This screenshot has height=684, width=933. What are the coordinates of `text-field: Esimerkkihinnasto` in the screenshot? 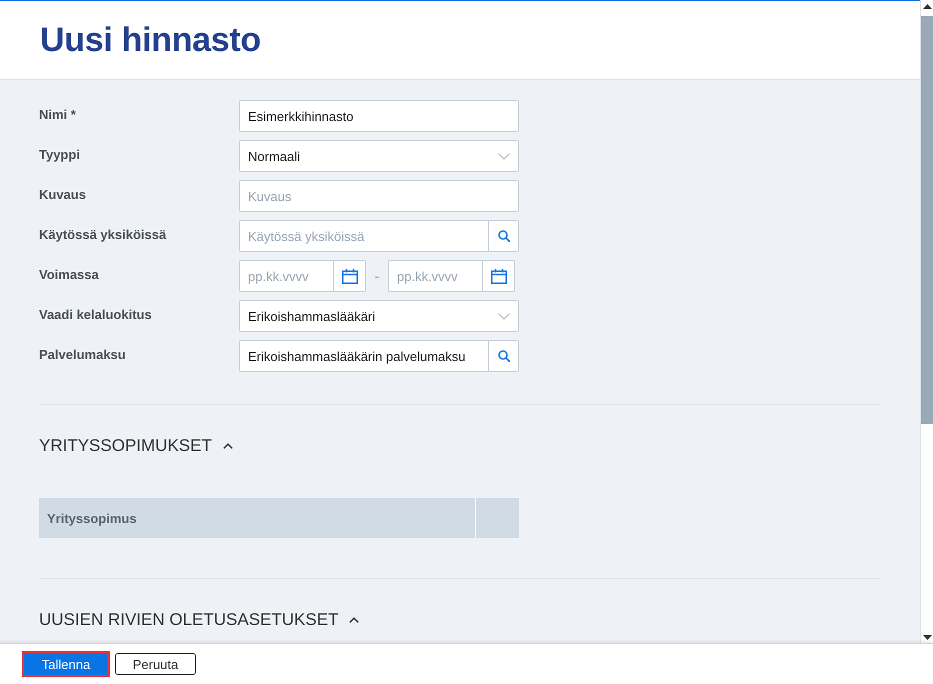 It's located at (379, 116).